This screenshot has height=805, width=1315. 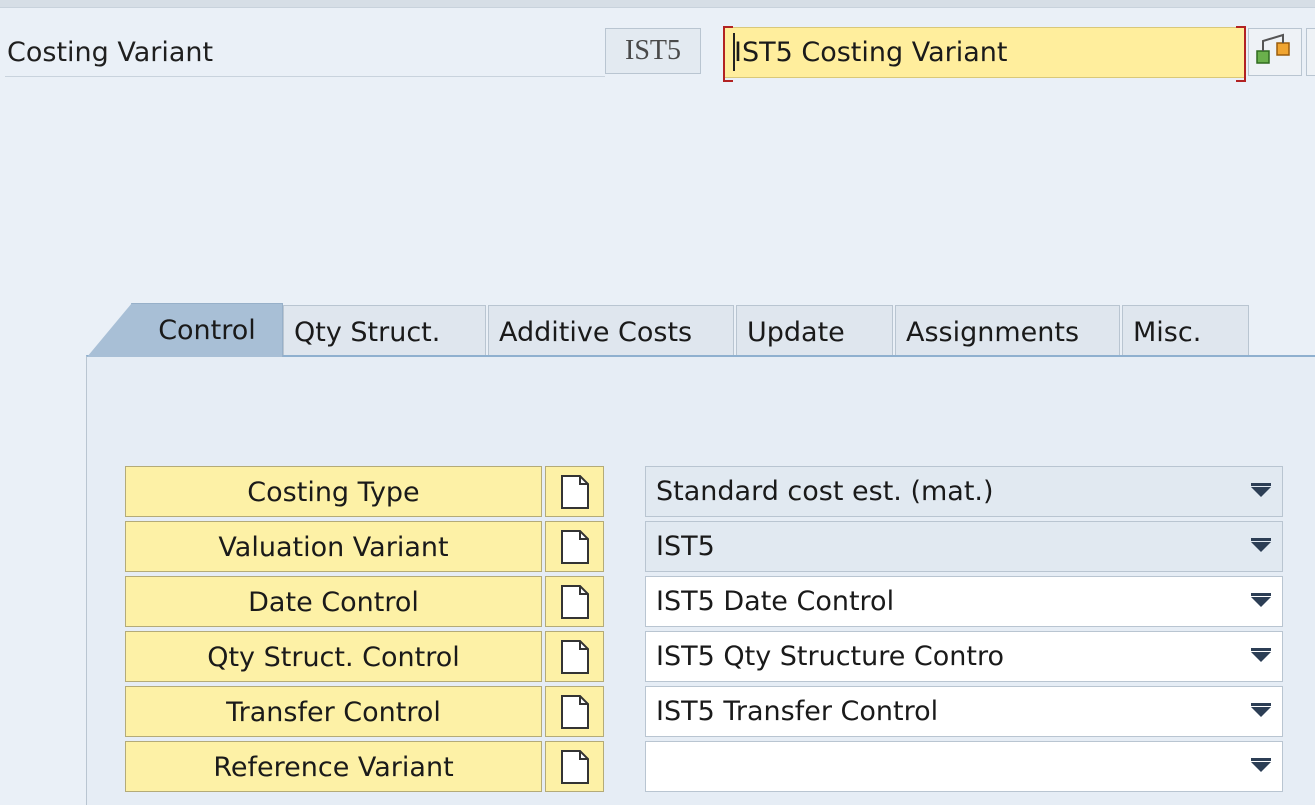 I want to click on qty-struct-control-dropdown: IST5 Qty Structure Contro, so click(x=964, y=656).